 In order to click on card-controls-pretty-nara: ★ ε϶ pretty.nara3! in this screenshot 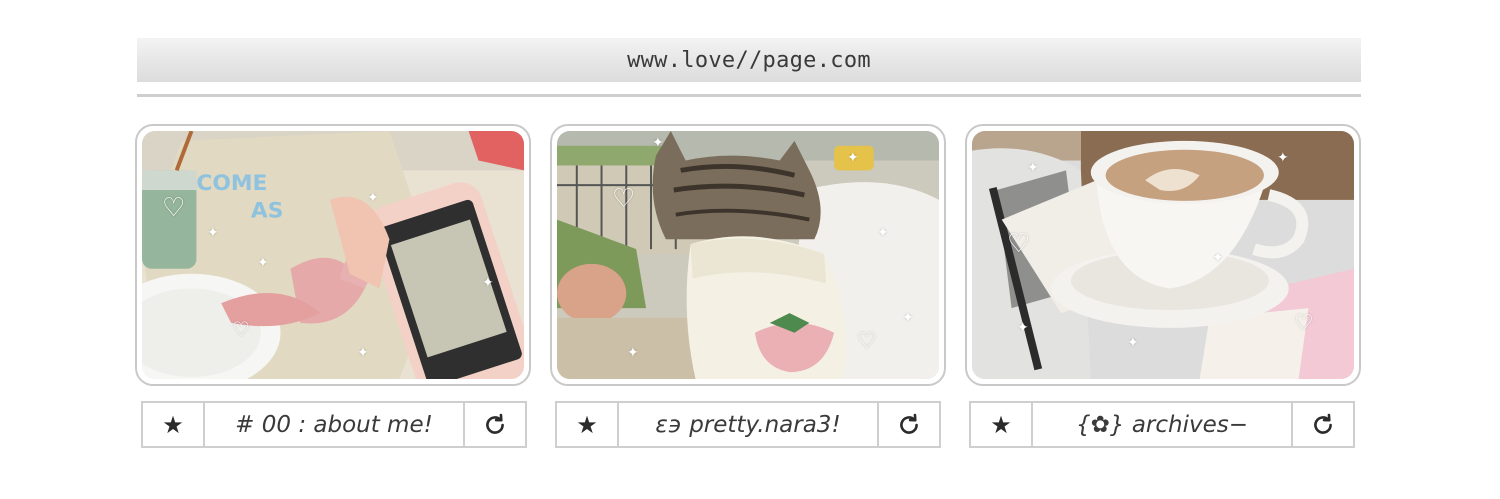, I will do `click(748, 424)`.